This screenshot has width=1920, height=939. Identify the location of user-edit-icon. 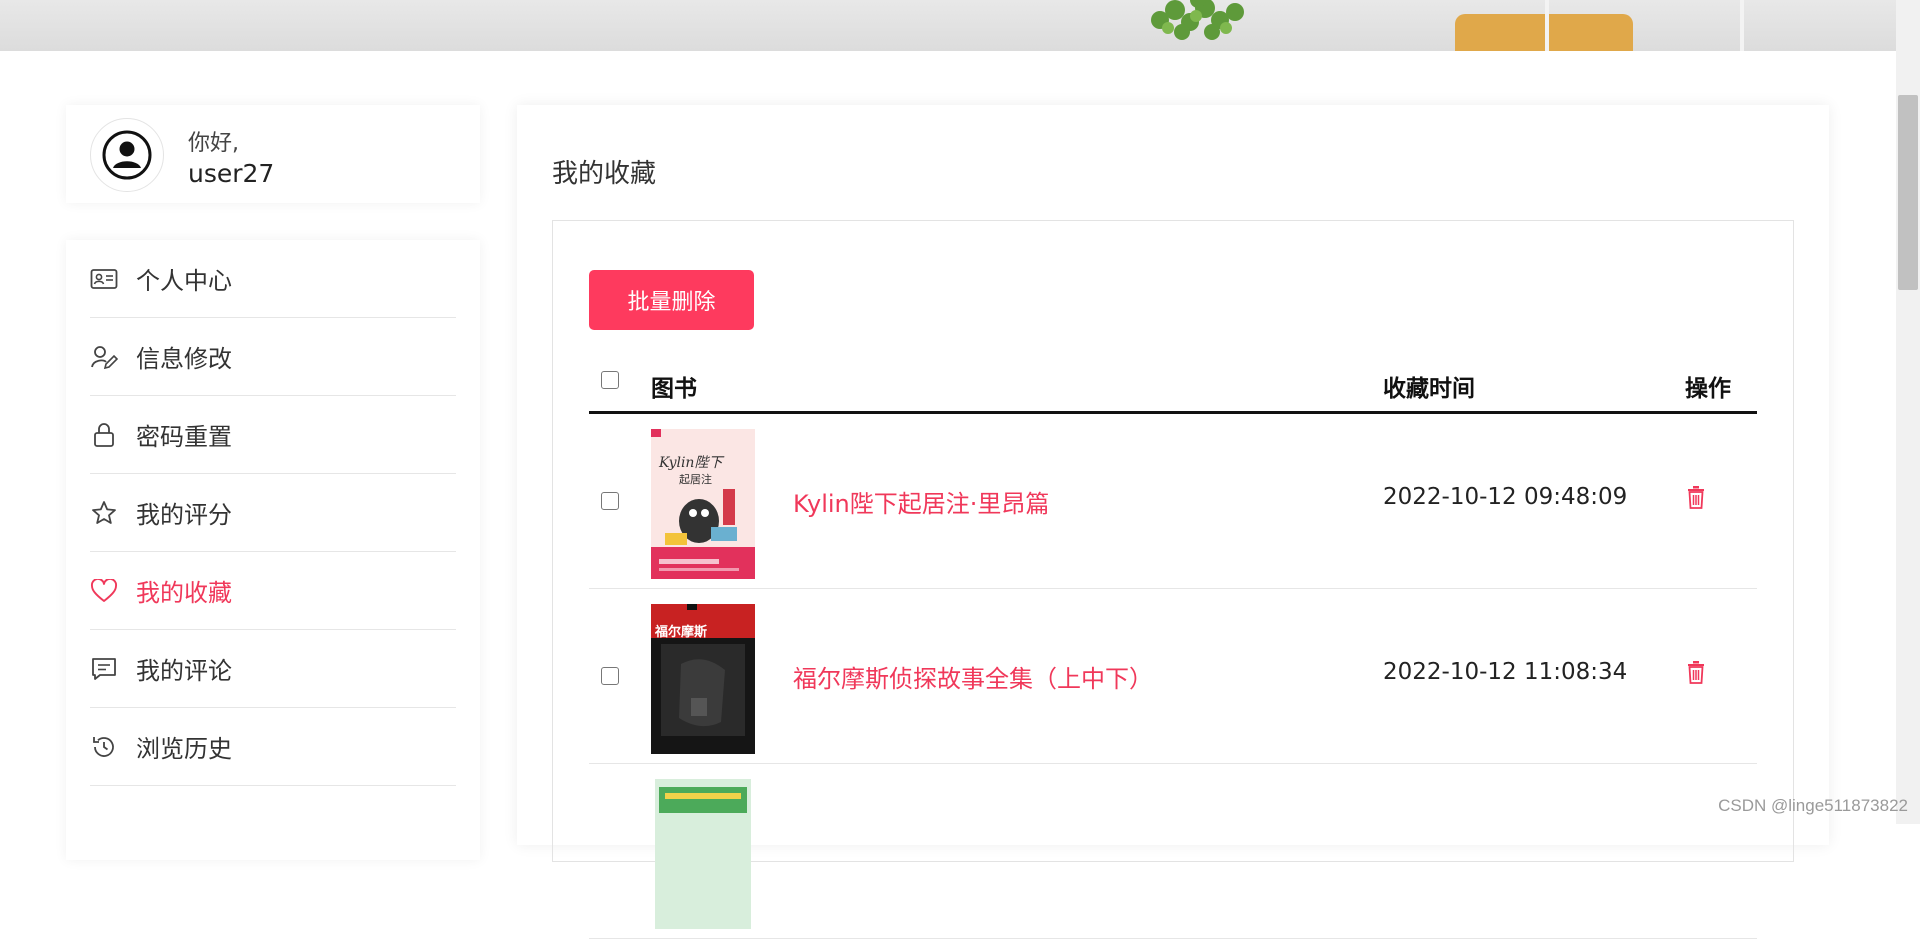
(104, 357).